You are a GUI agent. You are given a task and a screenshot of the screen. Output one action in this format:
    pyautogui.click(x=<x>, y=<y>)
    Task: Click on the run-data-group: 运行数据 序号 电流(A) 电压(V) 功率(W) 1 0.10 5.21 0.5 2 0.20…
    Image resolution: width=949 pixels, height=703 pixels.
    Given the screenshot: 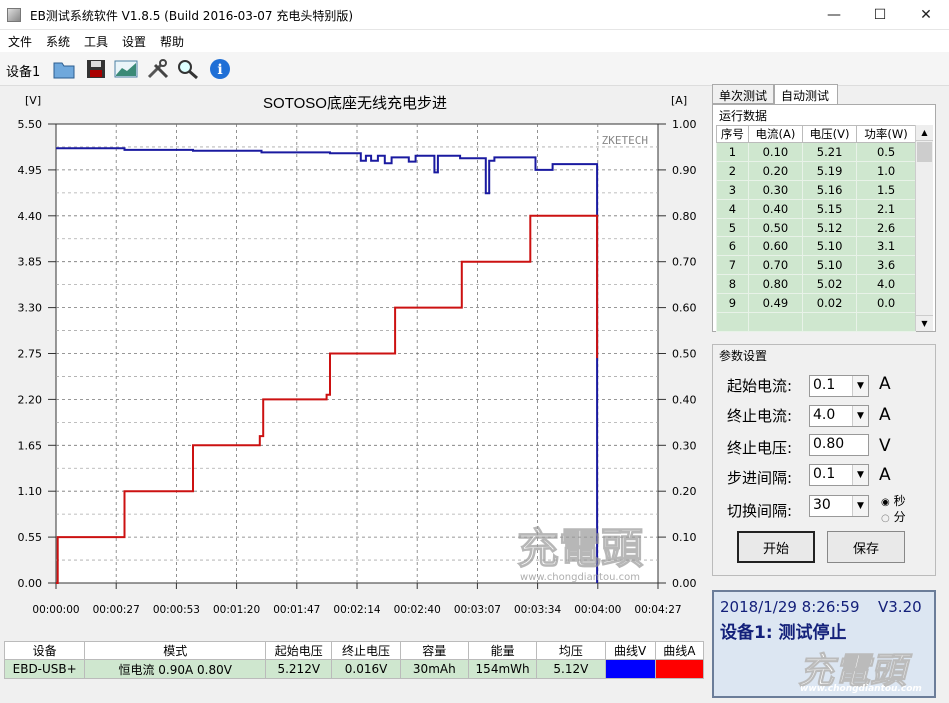 What is the action you would take?
    pyautogui.click(x=824, y=218)
    